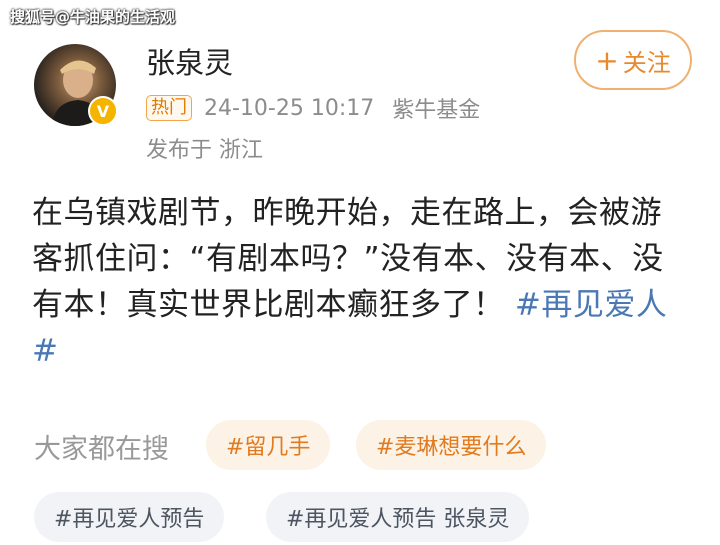 Image resolution: width=720 pixels, height=545 pixels. I want to click on hot-badge: 热门, so click(169, 108).